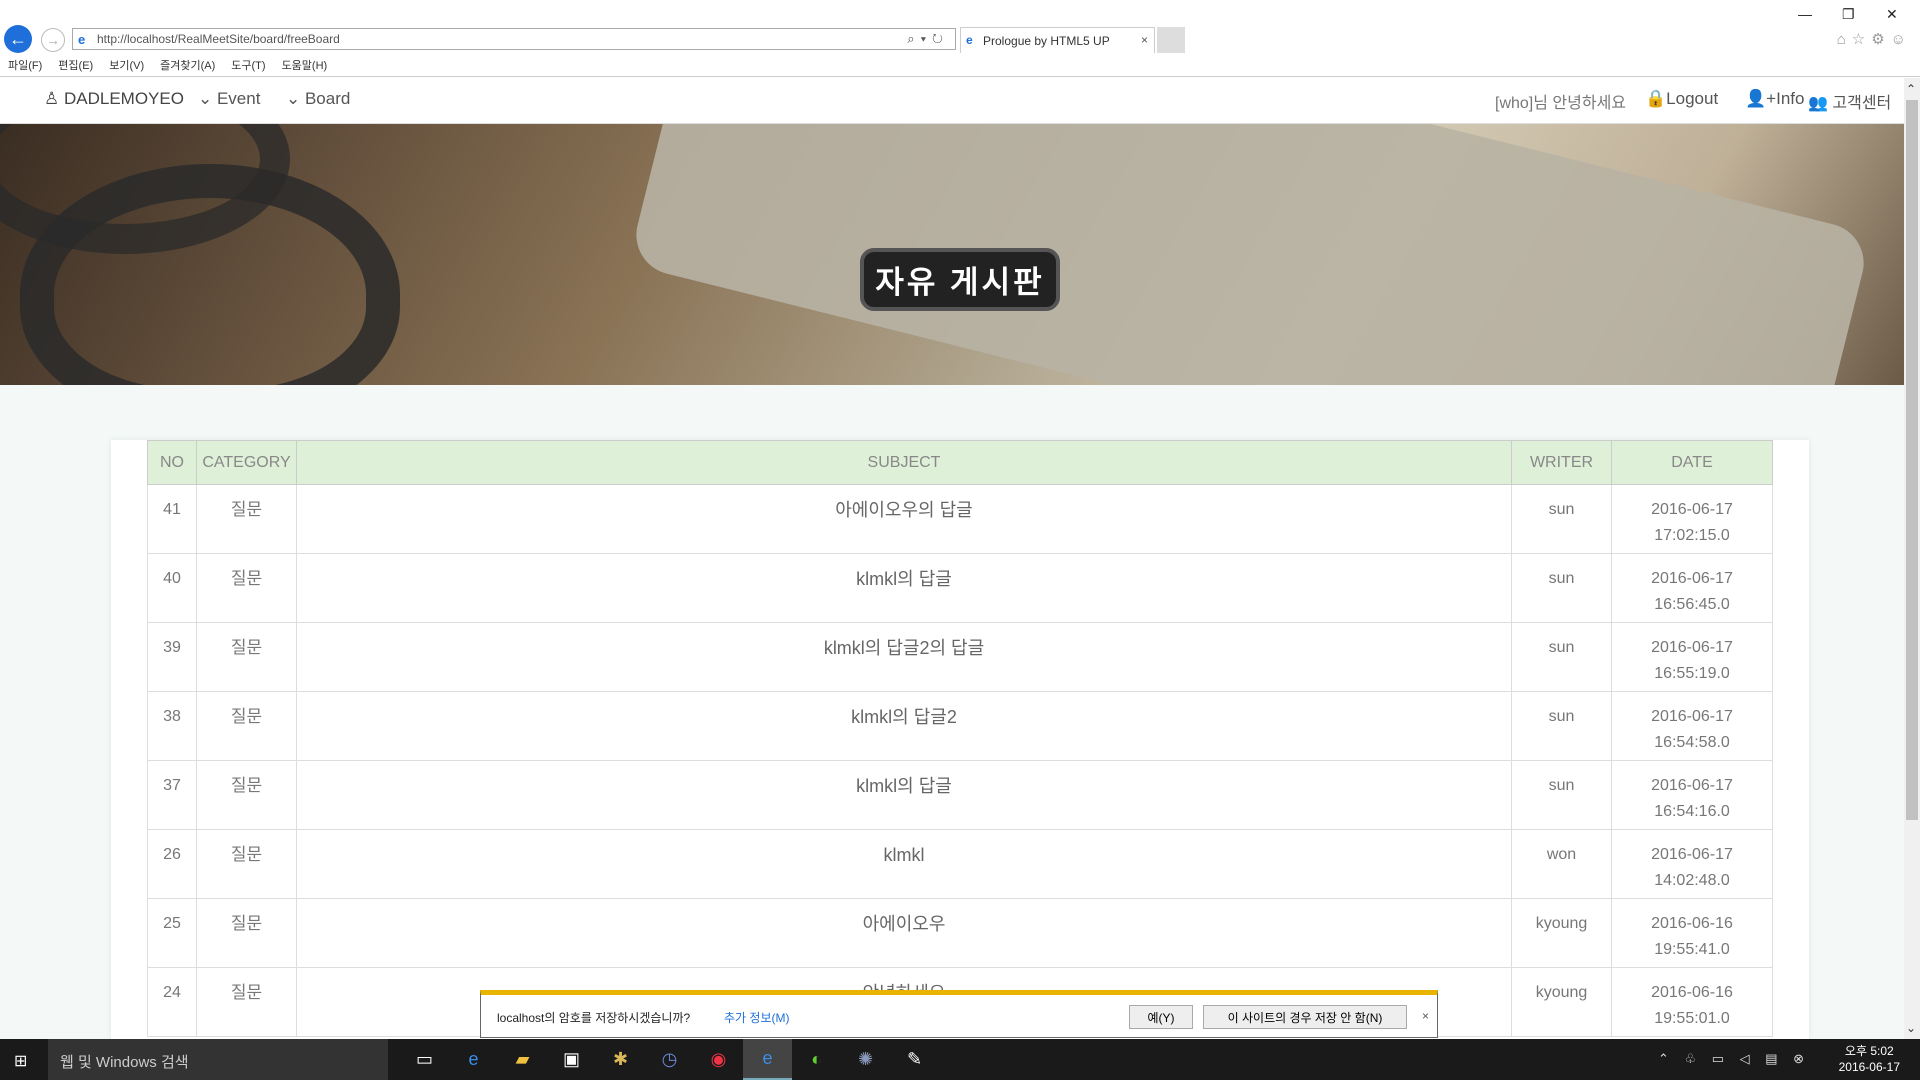 Image resolution: width=1920 pixels, height=1080 pixels. I want to click on save-never-button: 이 사이트의 경우 저장 안 함(N), so click(1305, 1017).